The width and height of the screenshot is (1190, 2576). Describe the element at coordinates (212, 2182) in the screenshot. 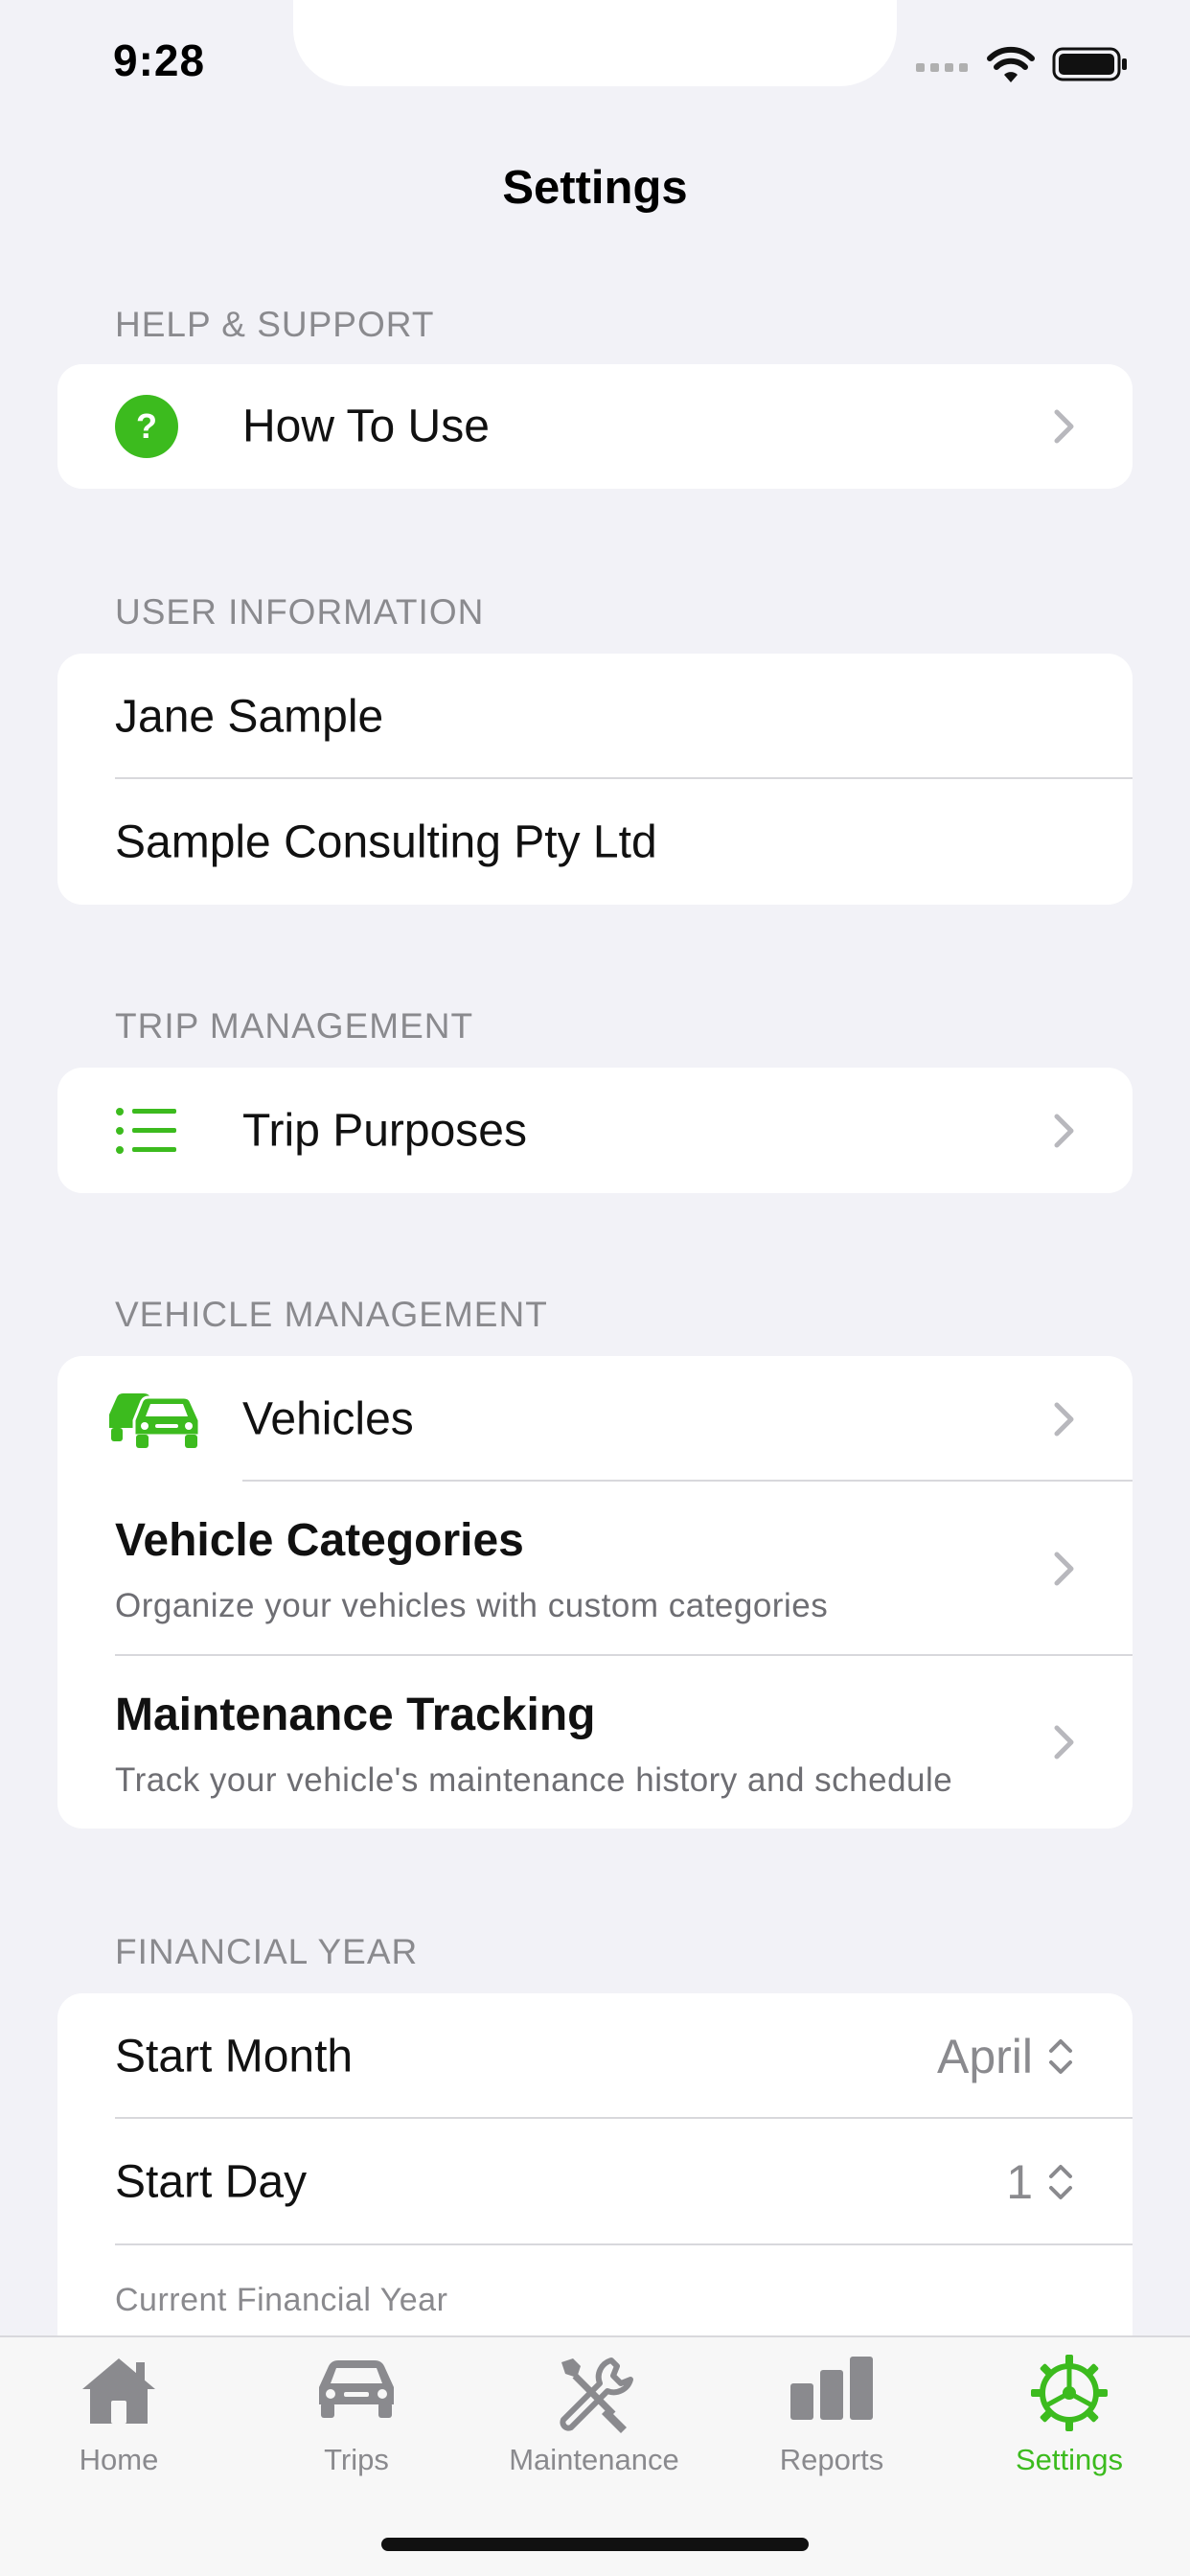

I see `start-day-label: Start Day` at that location.